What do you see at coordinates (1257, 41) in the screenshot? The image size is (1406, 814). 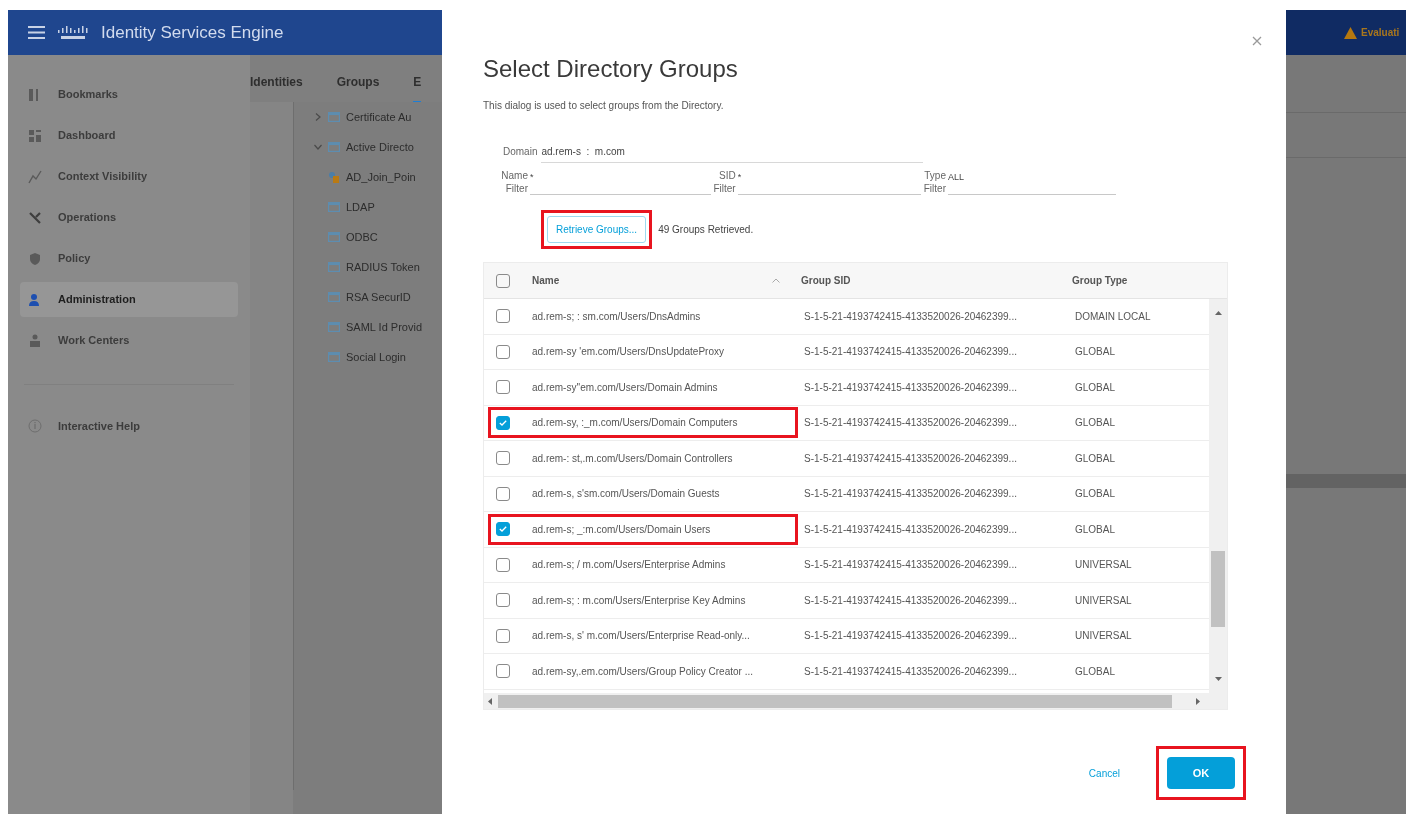 I see `close-icon` at bounding box center [1257, 41].